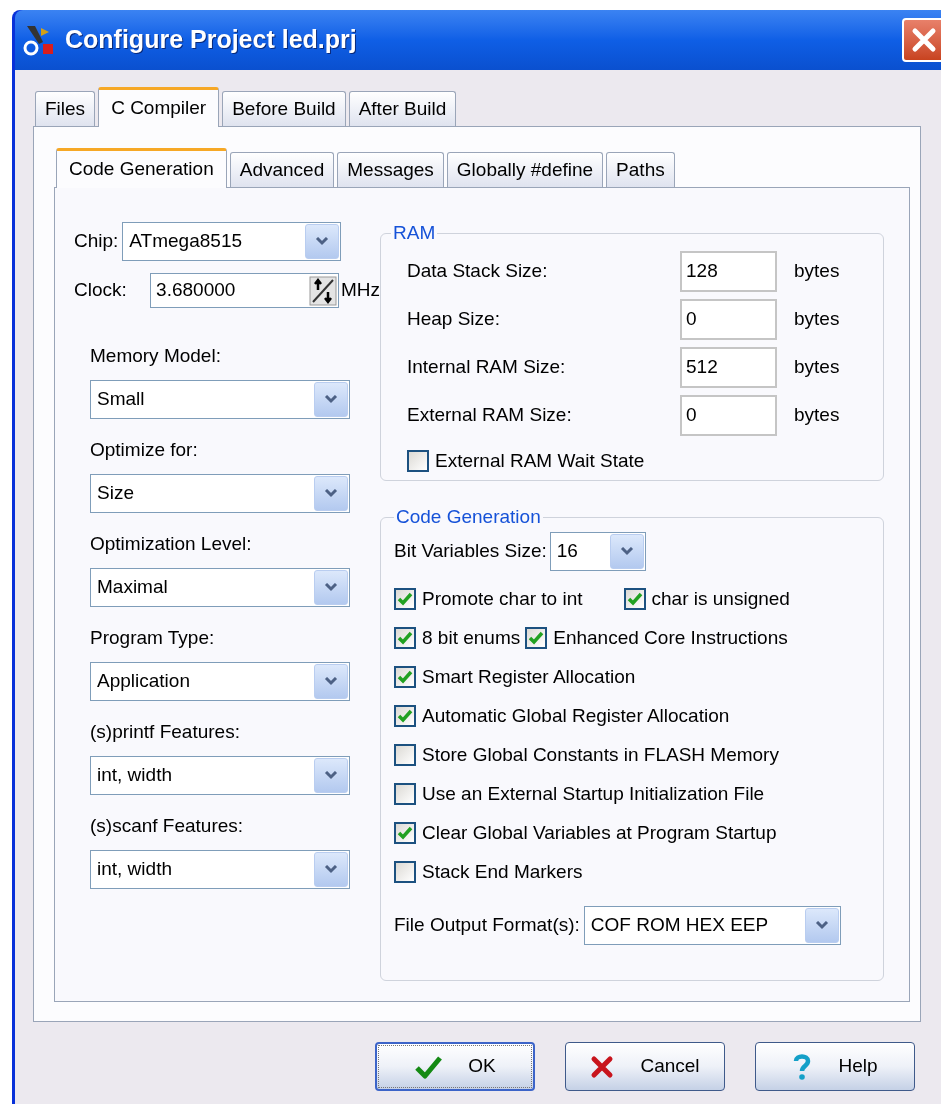 The height and width of the screenshot is (1104, 941). Describe the element at coordinates (284, 108) in the screenshot. I see `tab: Before Build` at that location.